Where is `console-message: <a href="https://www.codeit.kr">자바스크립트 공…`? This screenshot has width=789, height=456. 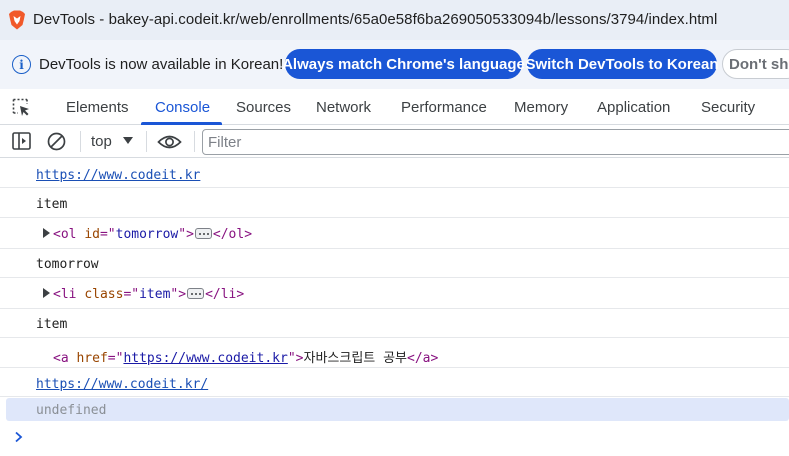
console-message: <a href="https://www.codeit.kr">자바스크립트 공… is located at coordinates (394, 353).